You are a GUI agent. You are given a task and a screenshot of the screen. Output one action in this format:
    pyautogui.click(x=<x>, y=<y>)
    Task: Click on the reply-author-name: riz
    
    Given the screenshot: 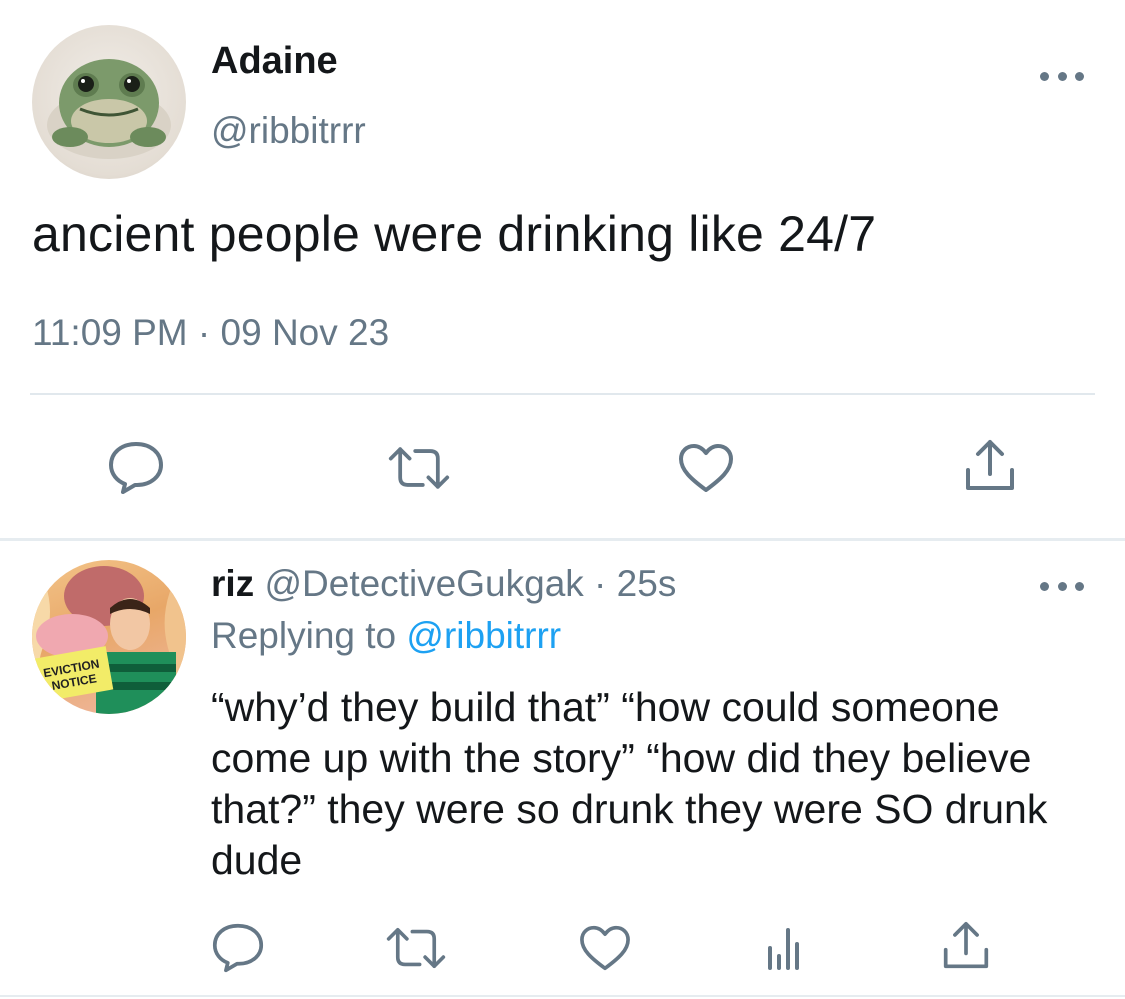 What is the action you would take?
    pyautogui.click(x=232, y=583)
    